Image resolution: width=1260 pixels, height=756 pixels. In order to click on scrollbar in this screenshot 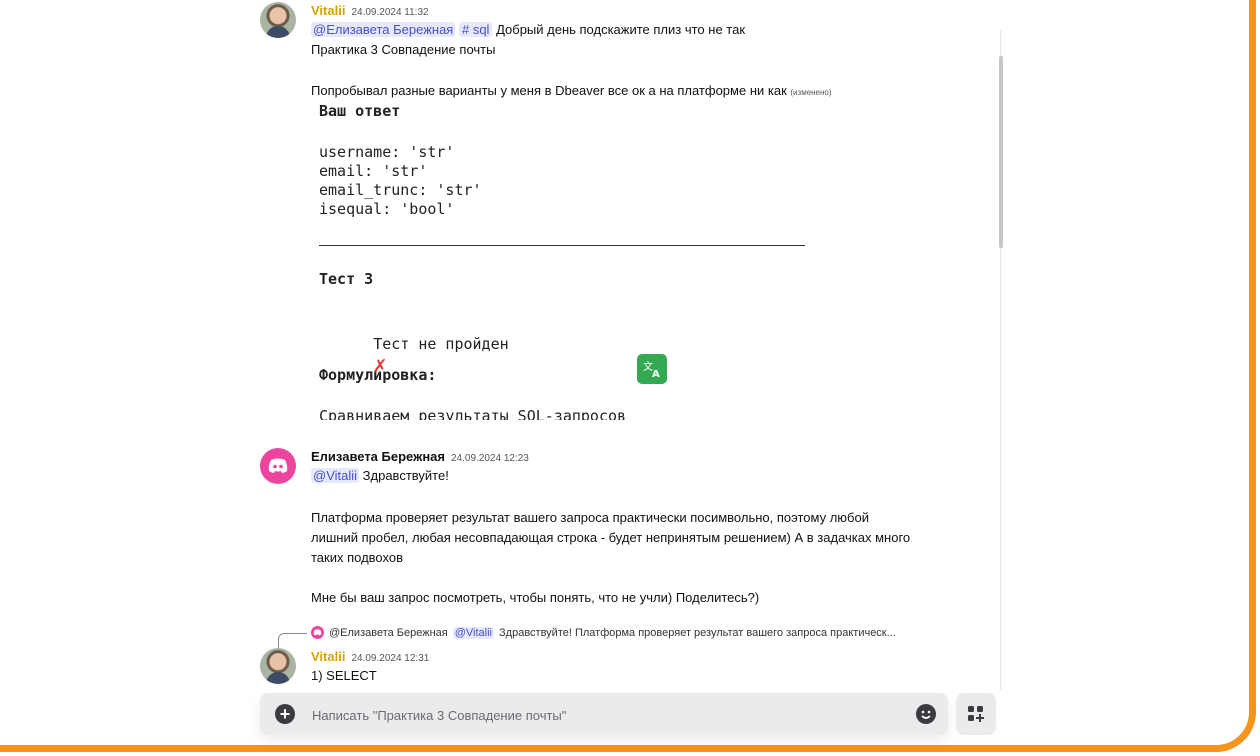, I will do `click(1001, 152)`.